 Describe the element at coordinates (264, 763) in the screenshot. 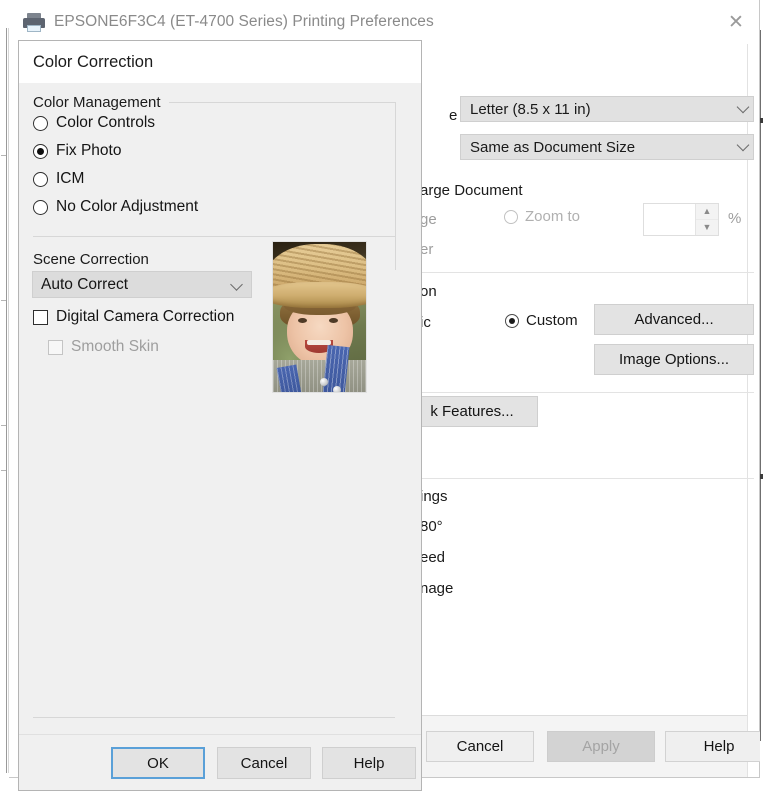

I see `dialog-cancel-button: Cancel` at that location.